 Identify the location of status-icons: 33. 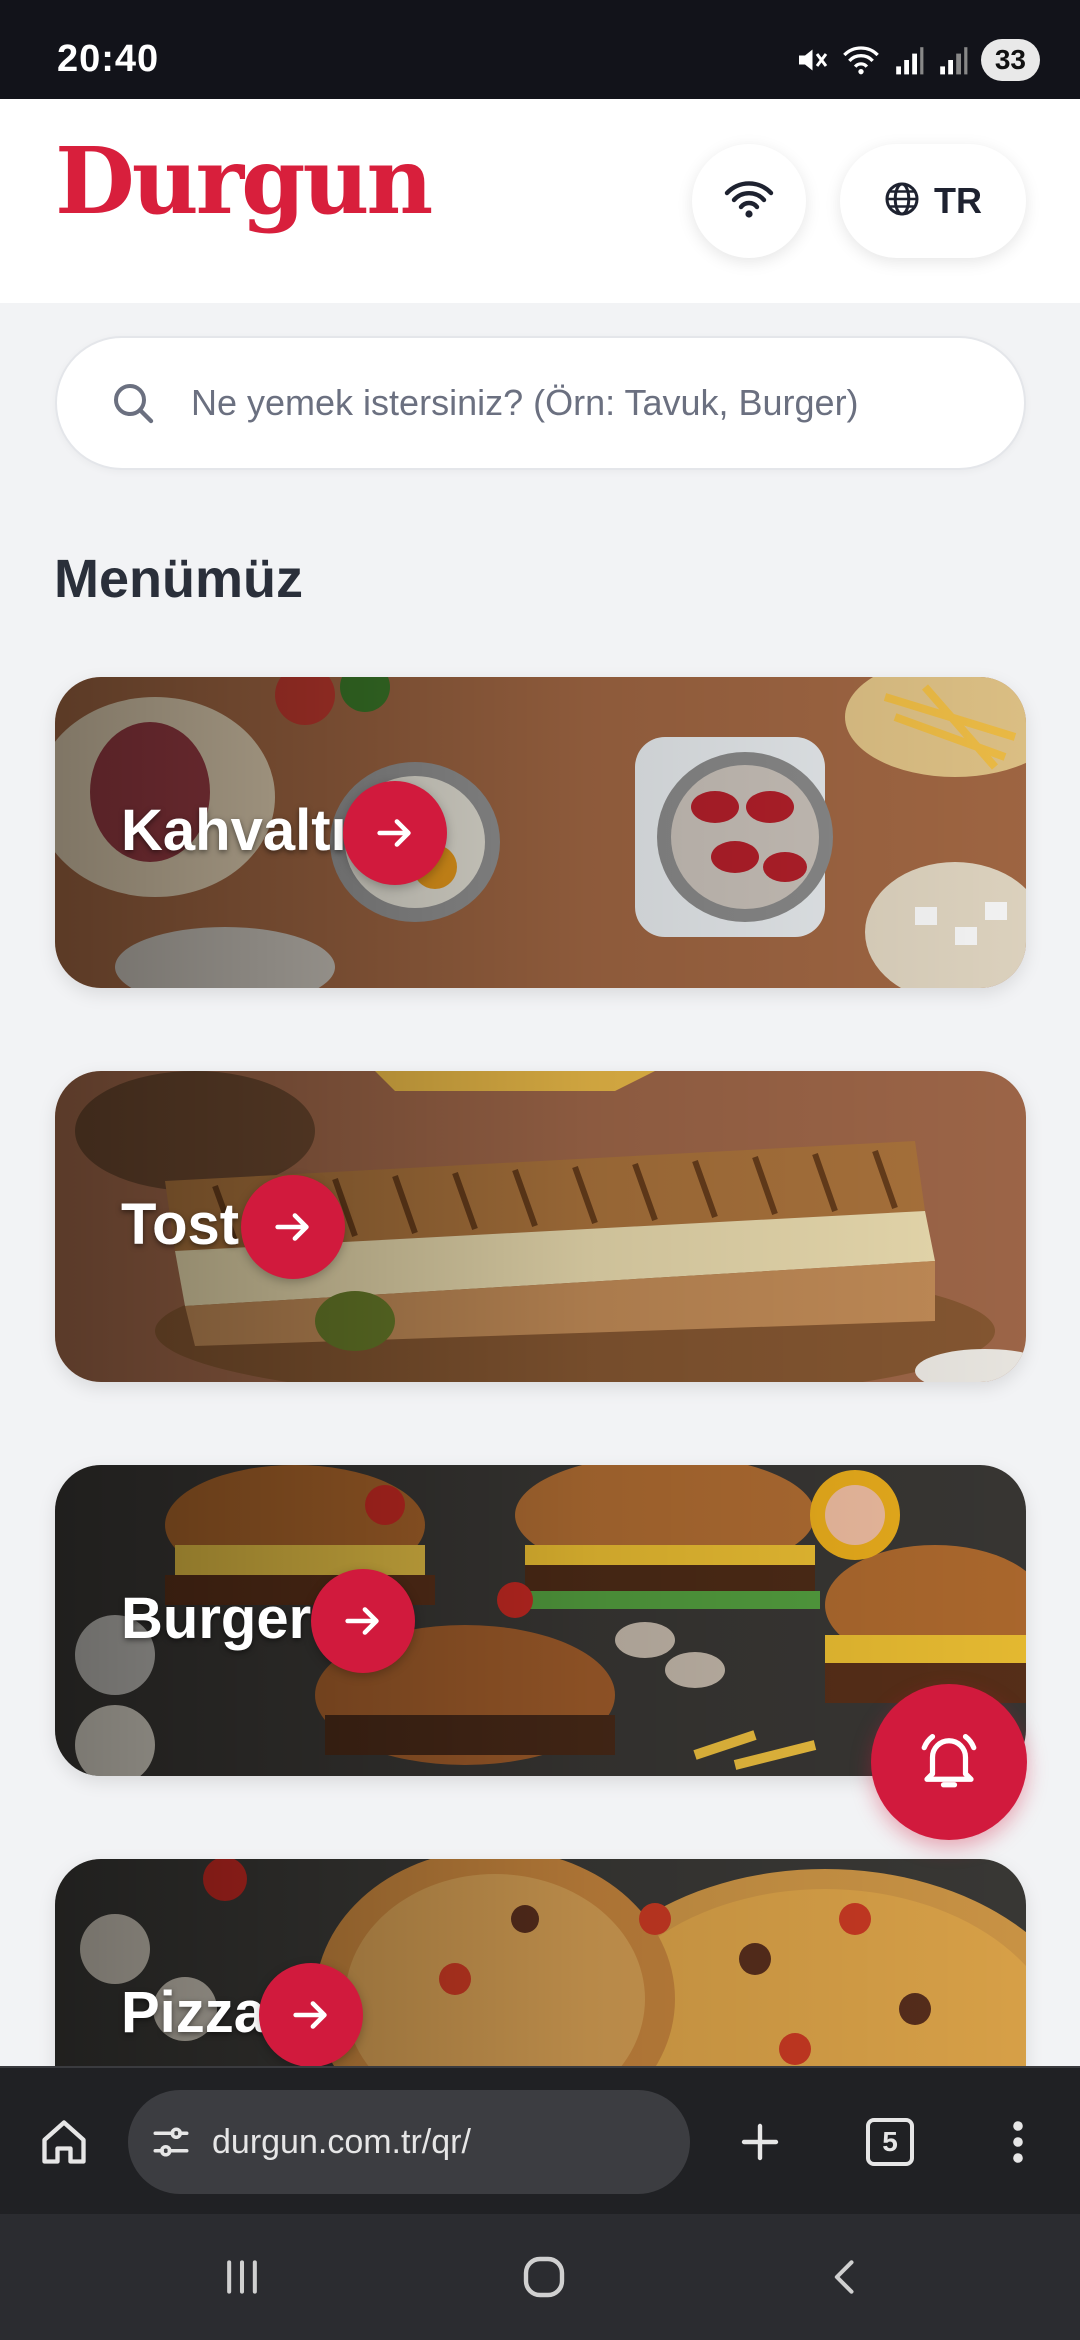
(916, 60).